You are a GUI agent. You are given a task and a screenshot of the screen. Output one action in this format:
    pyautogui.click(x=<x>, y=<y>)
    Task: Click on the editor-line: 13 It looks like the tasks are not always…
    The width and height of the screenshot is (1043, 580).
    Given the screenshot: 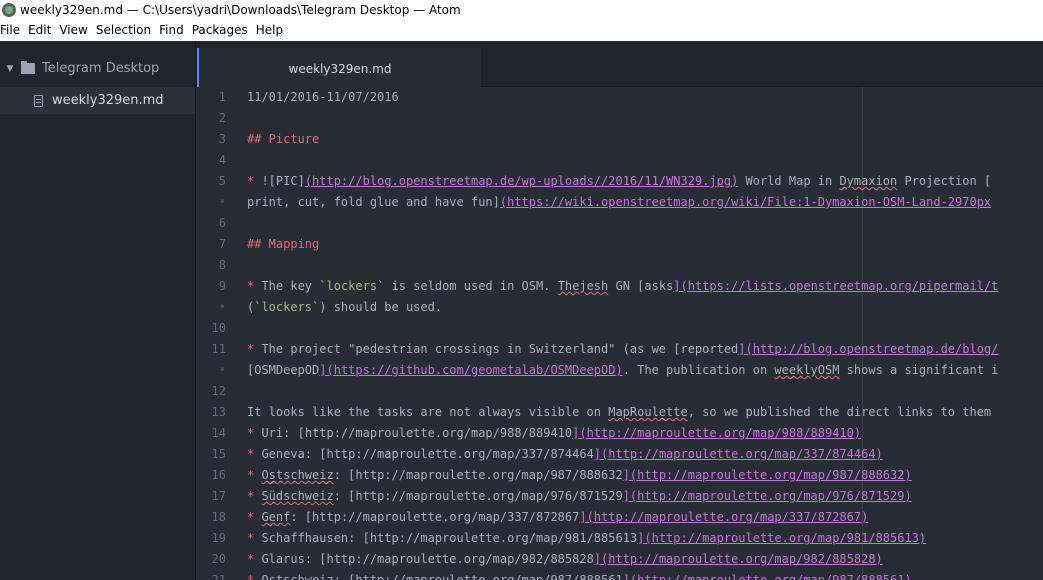 What is the action you would take?
    pyautogui.click(x=619, y=412)
    